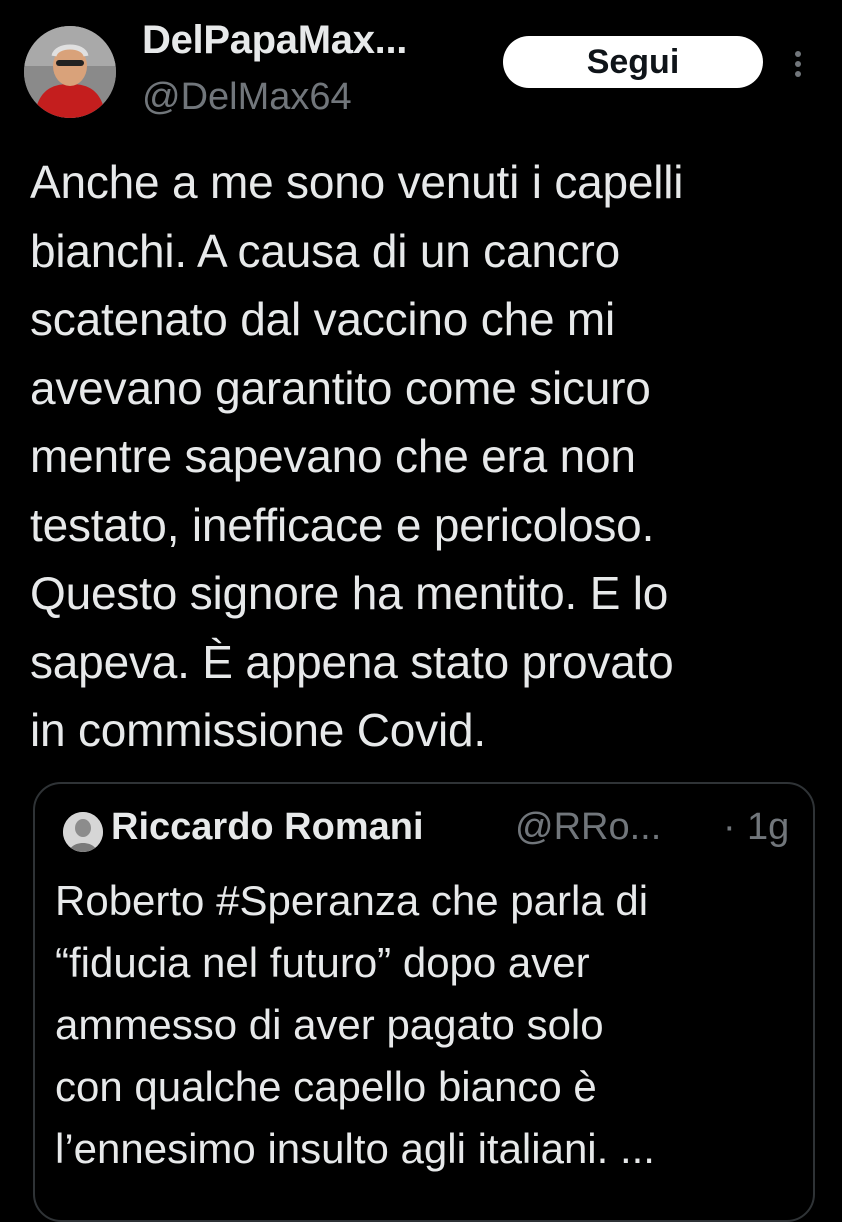 The image size is (842, 1222). Describe the element at coordinates (633, 62) in the screenshot. I see `follow-button: Segui` at that location.